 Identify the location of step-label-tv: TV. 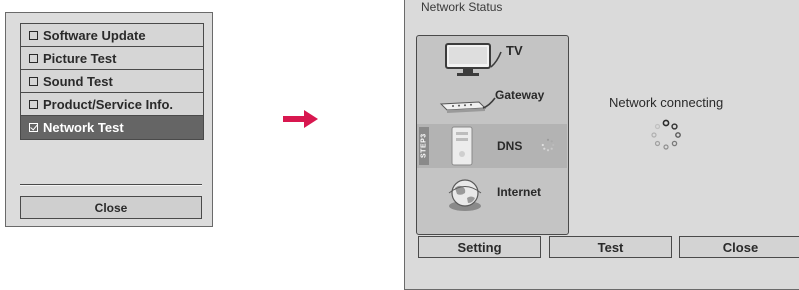
(514, 50).